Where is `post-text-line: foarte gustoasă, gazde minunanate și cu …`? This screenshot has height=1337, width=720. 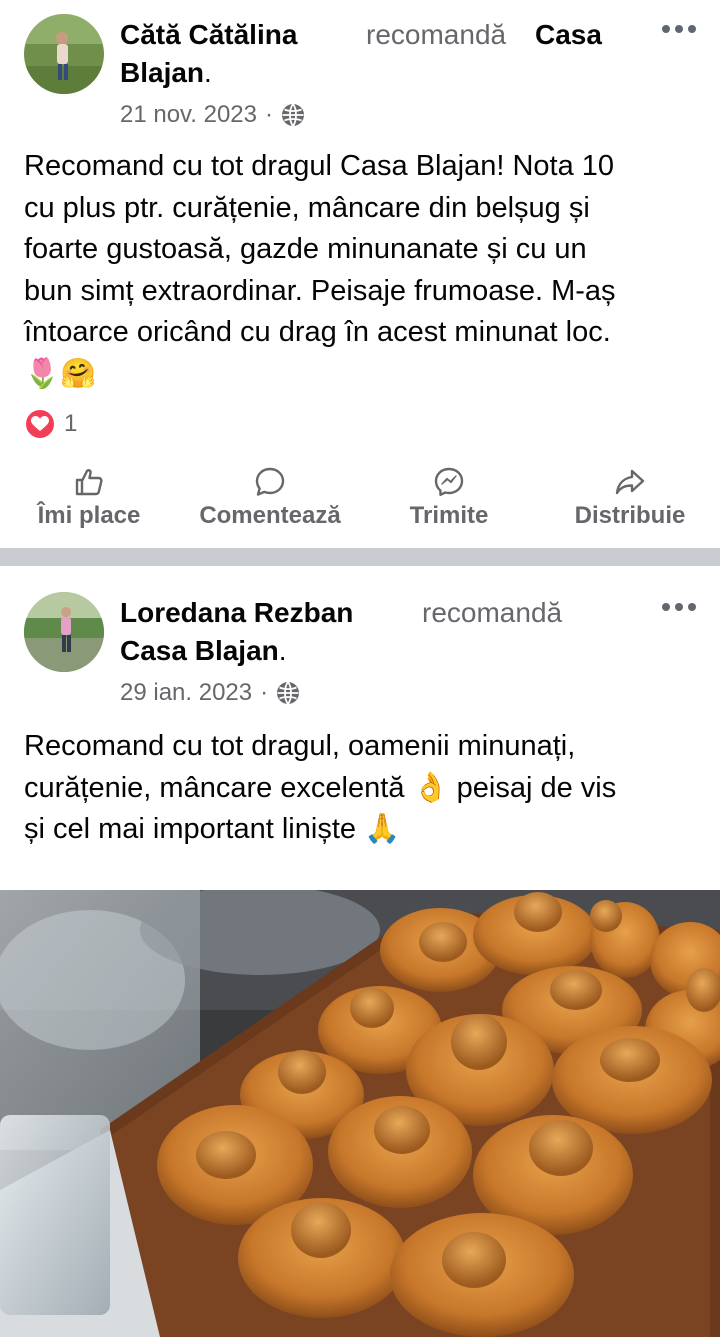 post-text-line: foarte gustoasă, gazde minunanate și cu … is located at coordinates (305, 249).